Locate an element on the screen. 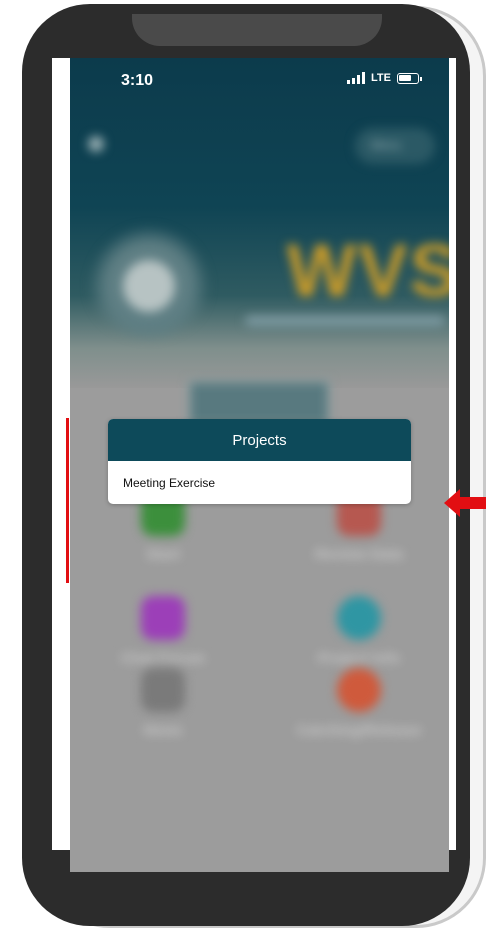  status-time: 3:10 is located at coordinates (137, 80).